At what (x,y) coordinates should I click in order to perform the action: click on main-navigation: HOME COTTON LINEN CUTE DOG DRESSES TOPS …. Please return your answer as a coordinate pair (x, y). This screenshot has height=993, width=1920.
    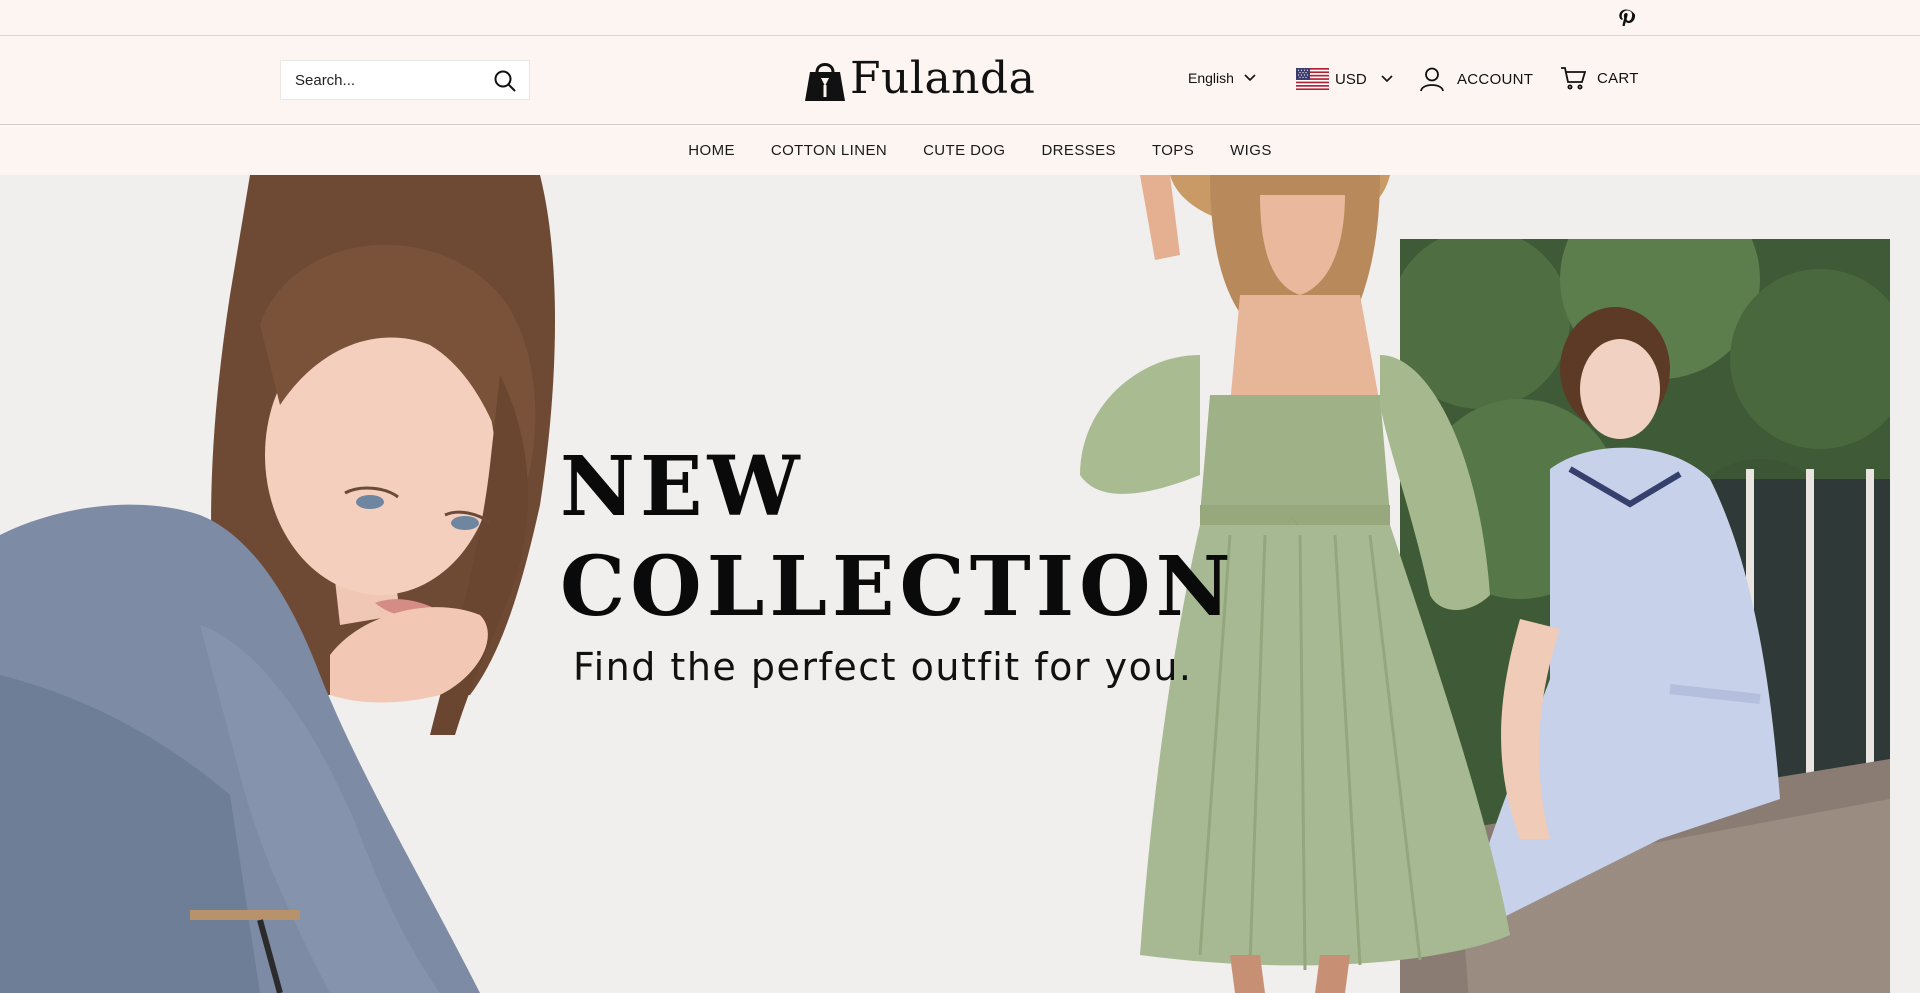
    Looking at the image, I should click on (960, 150).